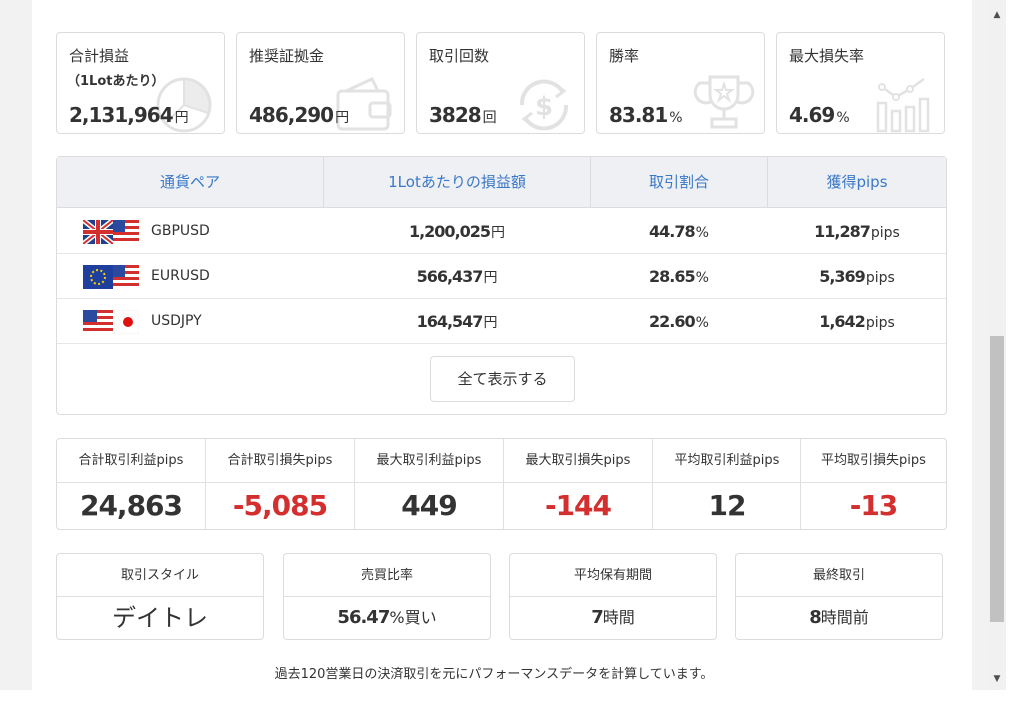  Describe the element at coordinates (457, 276) in the screenshot. I see `profit-cell: 566,437円` at that location.